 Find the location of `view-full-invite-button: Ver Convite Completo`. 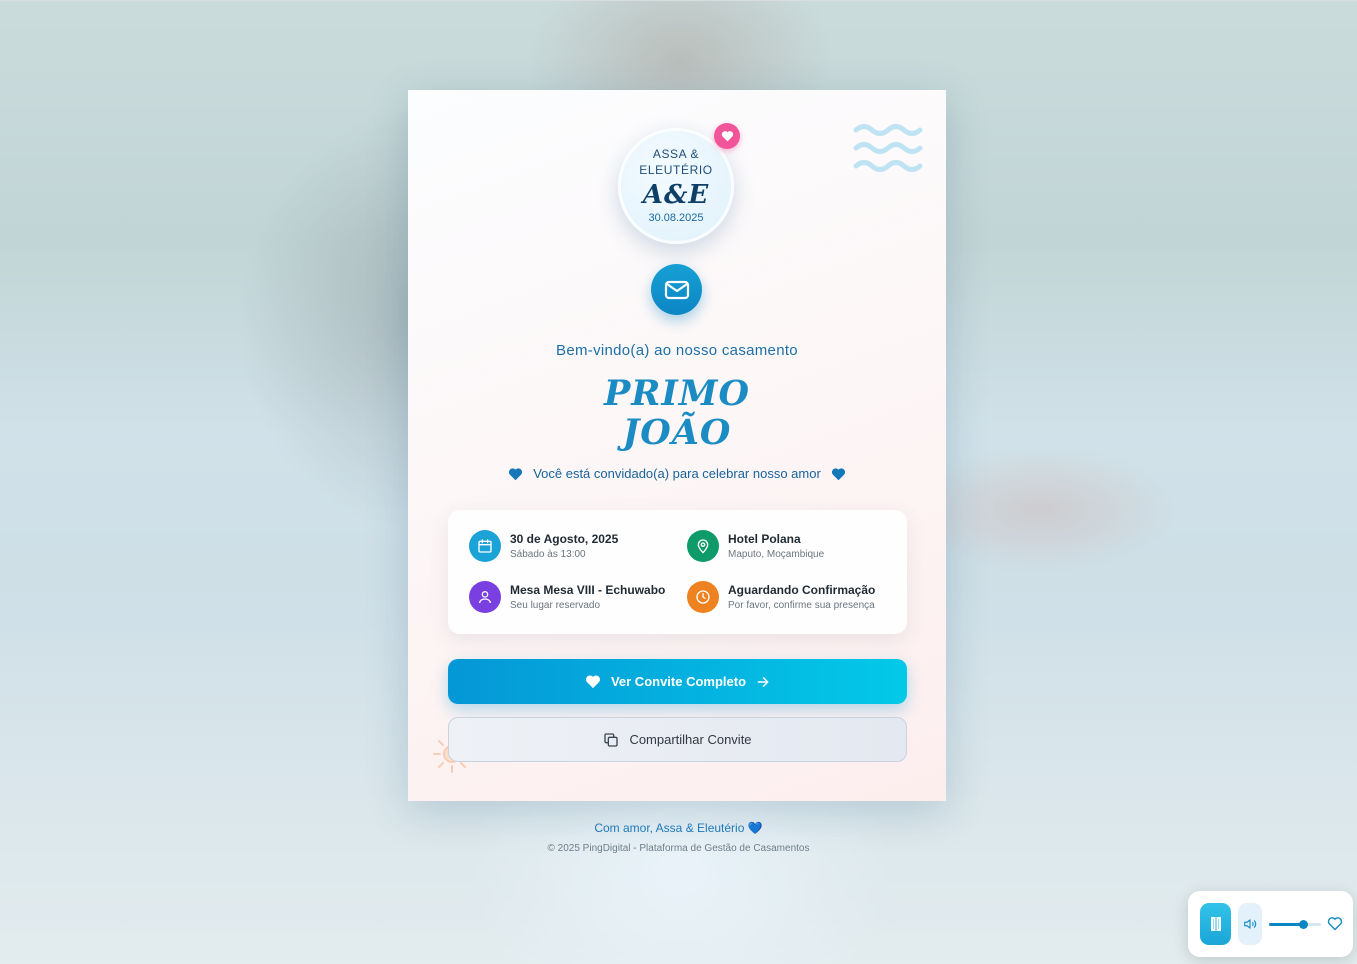

view-full-invite-button: Ver Convite Completo is located at coordinates (677, 681).